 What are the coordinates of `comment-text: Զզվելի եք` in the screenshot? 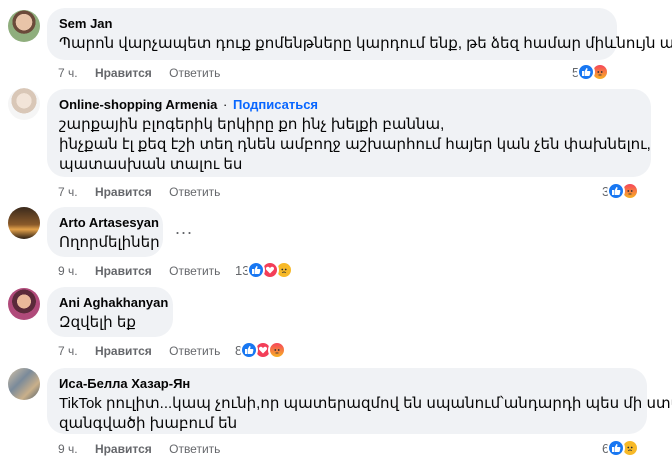 It's located at (97, 322).